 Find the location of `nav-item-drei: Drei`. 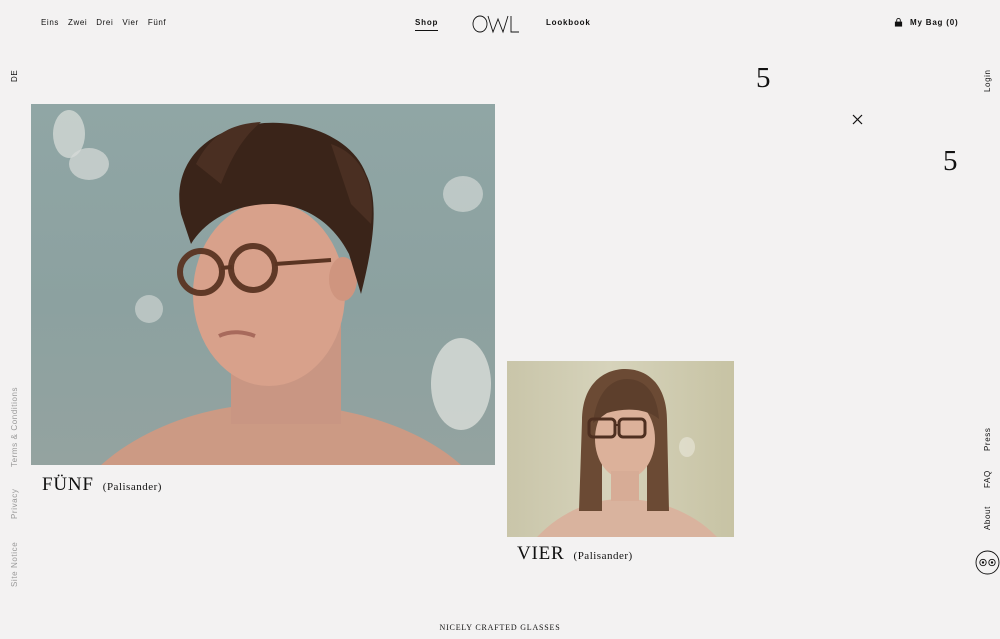

nav-item-drei: Drei is located at coordinates (104, 22).